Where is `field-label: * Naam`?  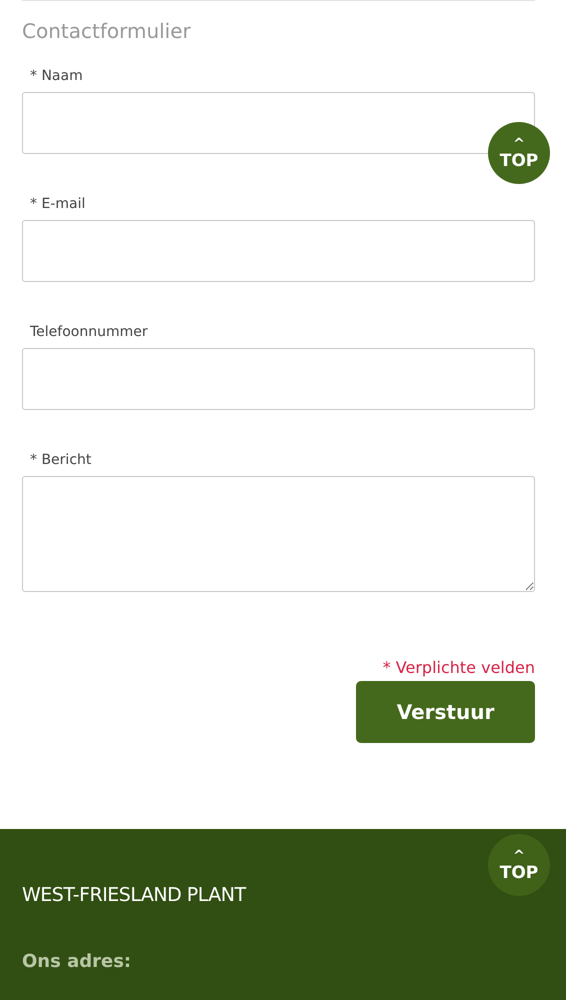
field-label: * Naam is located at coordinates (57, 77).